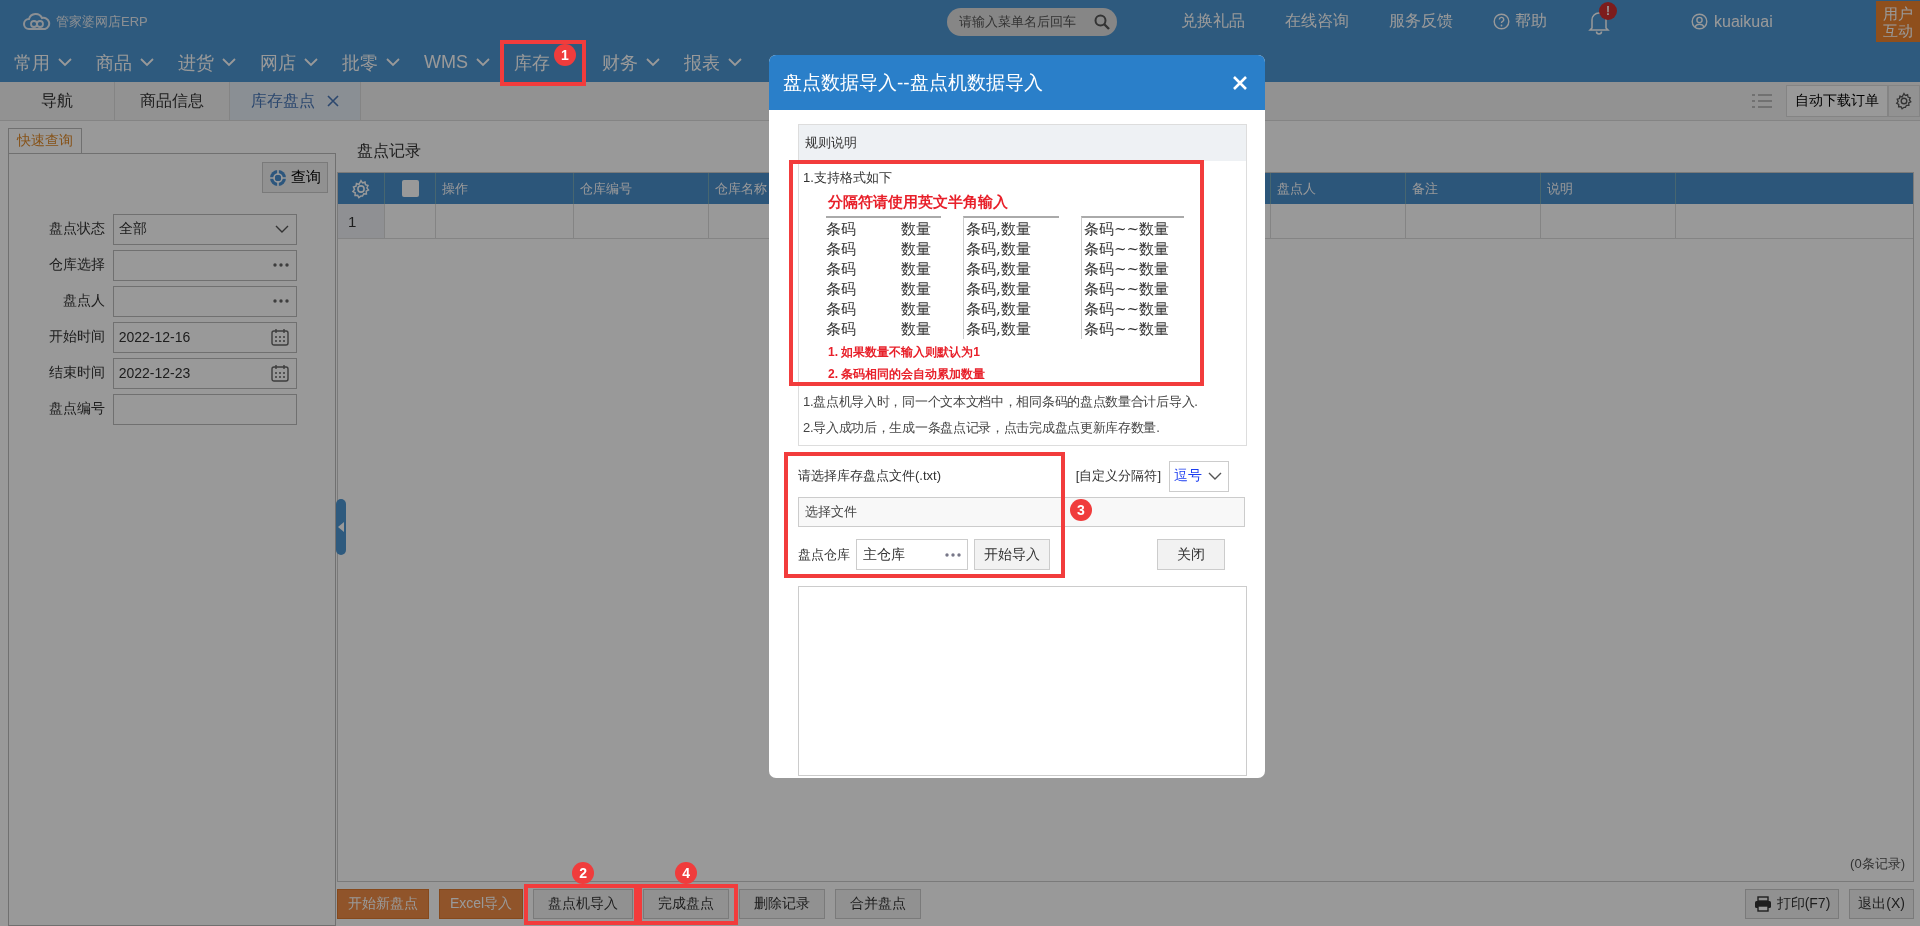 This screenshot has height=926, width=1920. I want to click on crosshair-icon, so click(278, 177).